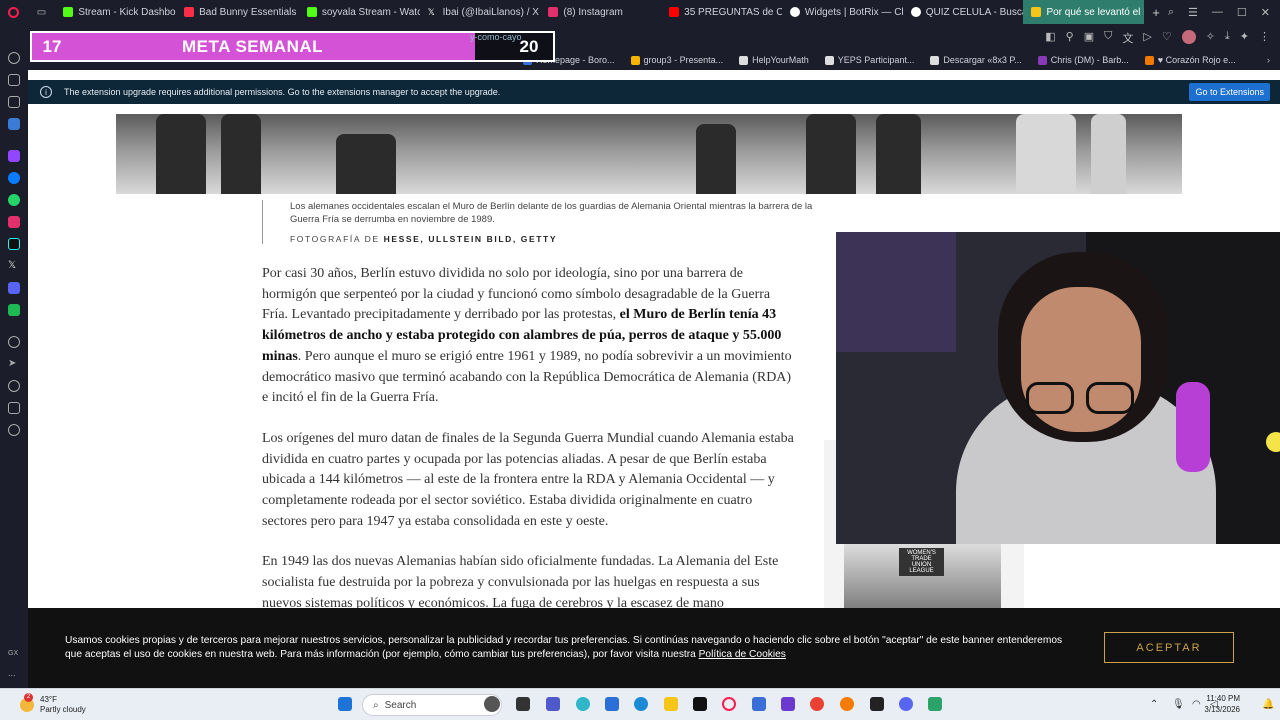 The height and width of the screenshot is (720, 1280). I want to click on glasses-right, so click(1110, 398).